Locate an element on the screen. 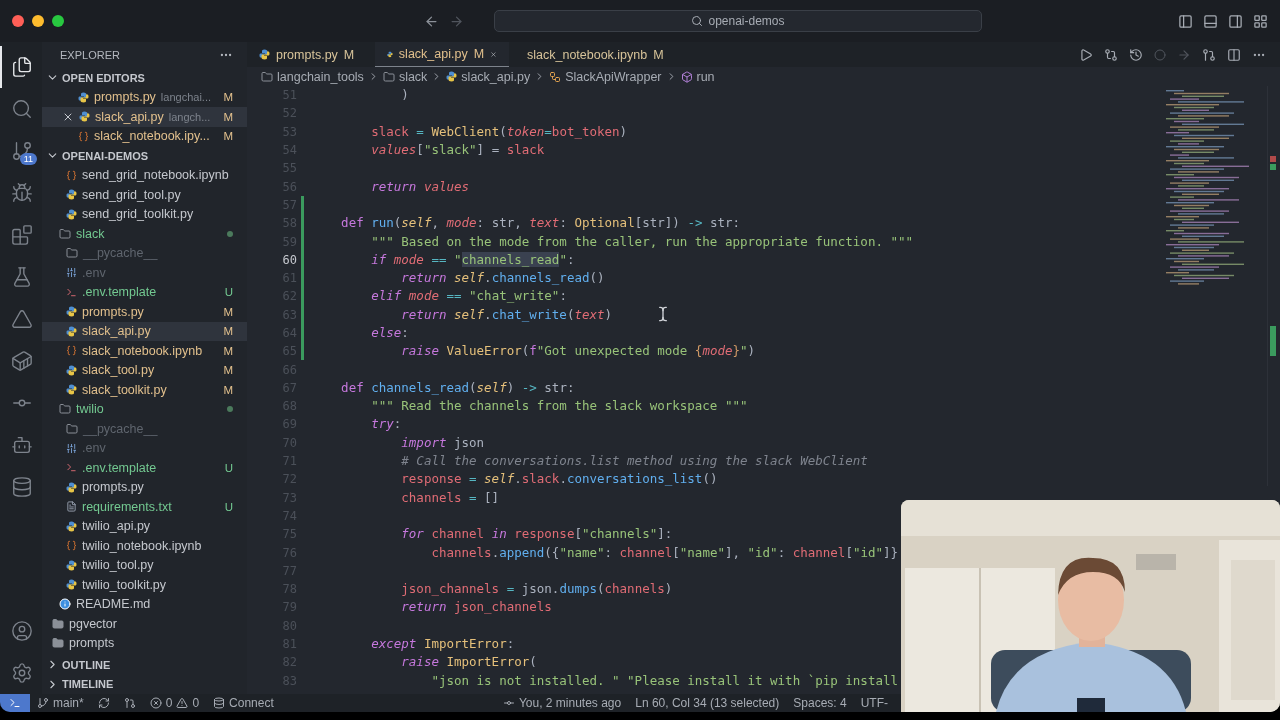 The width and height of the screenshot is (1280, 720). file-tree-item: slack_api.py M is located at coordinates (144, 331).